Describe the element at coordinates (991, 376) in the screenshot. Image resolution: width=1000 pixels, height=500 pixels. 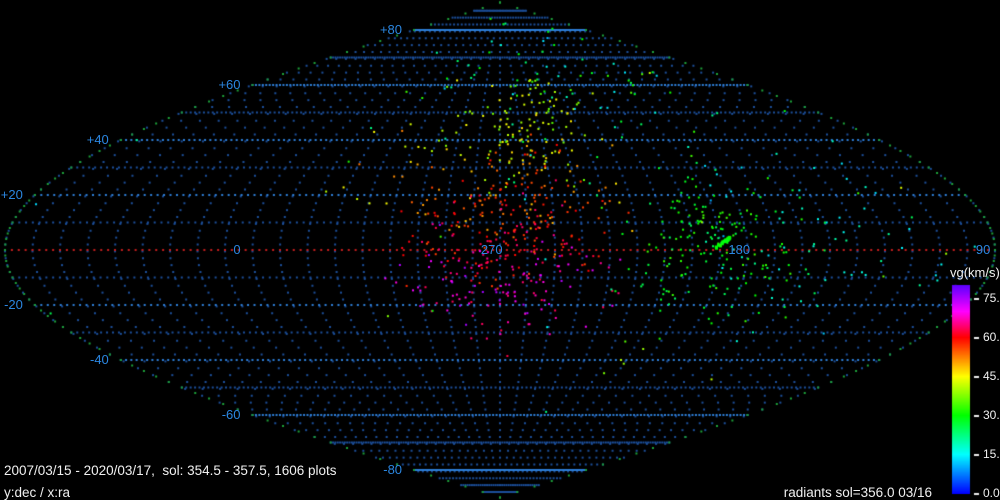
I see `colorbar-tick-45.0: 45.0` at that location.